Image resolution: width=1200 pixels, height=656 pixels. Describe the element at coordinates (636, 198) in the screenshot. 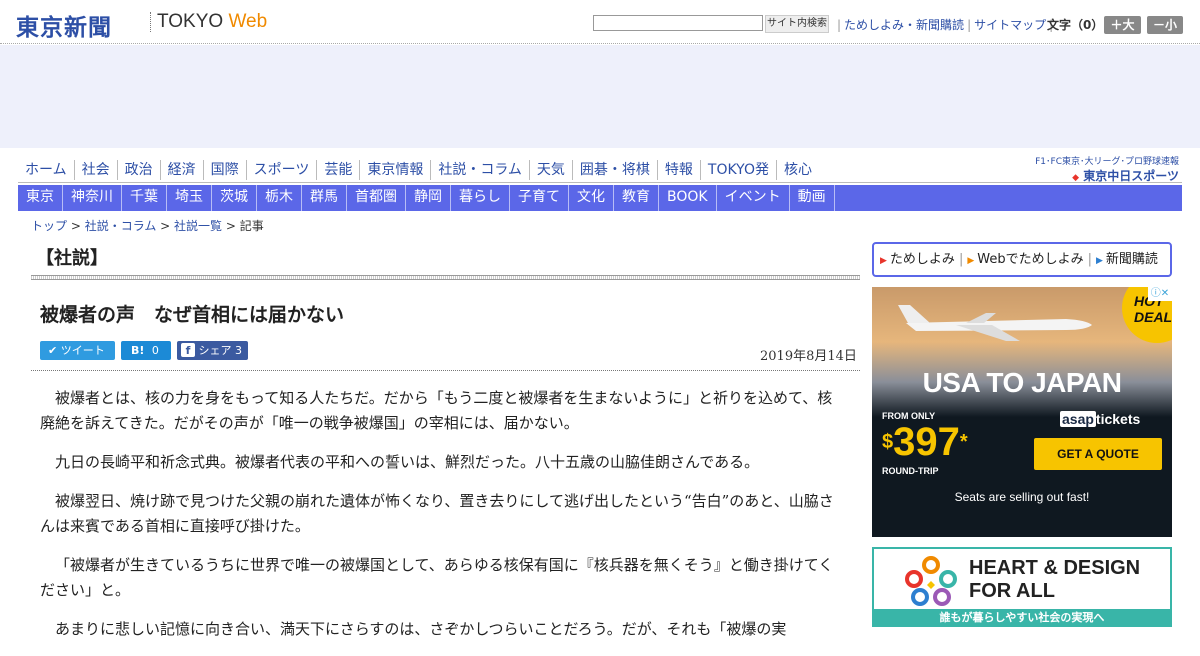

I see `regional-nav-item: 教育` at that location.